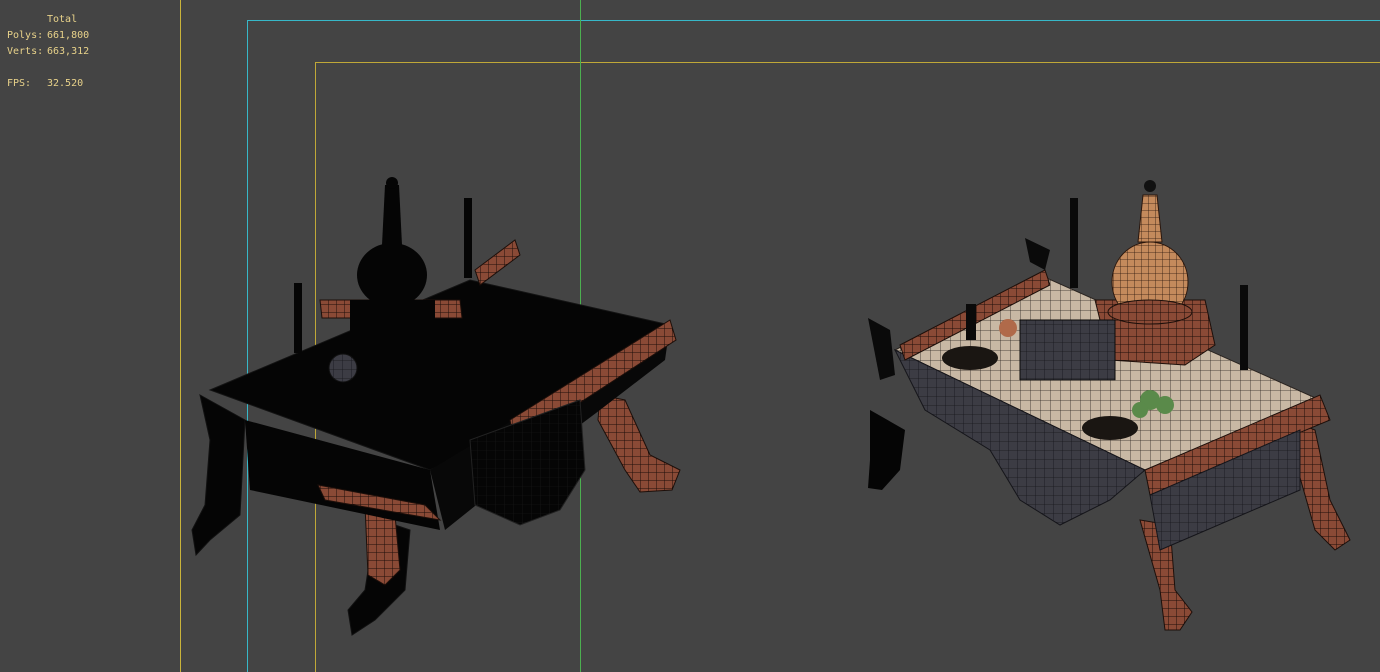 The height and width of the screenshot is (672, 1380). What do you see at coordinates (343, 368) in the screenshot?
I see `fruit-bowl` at bounding box center [343, 368].